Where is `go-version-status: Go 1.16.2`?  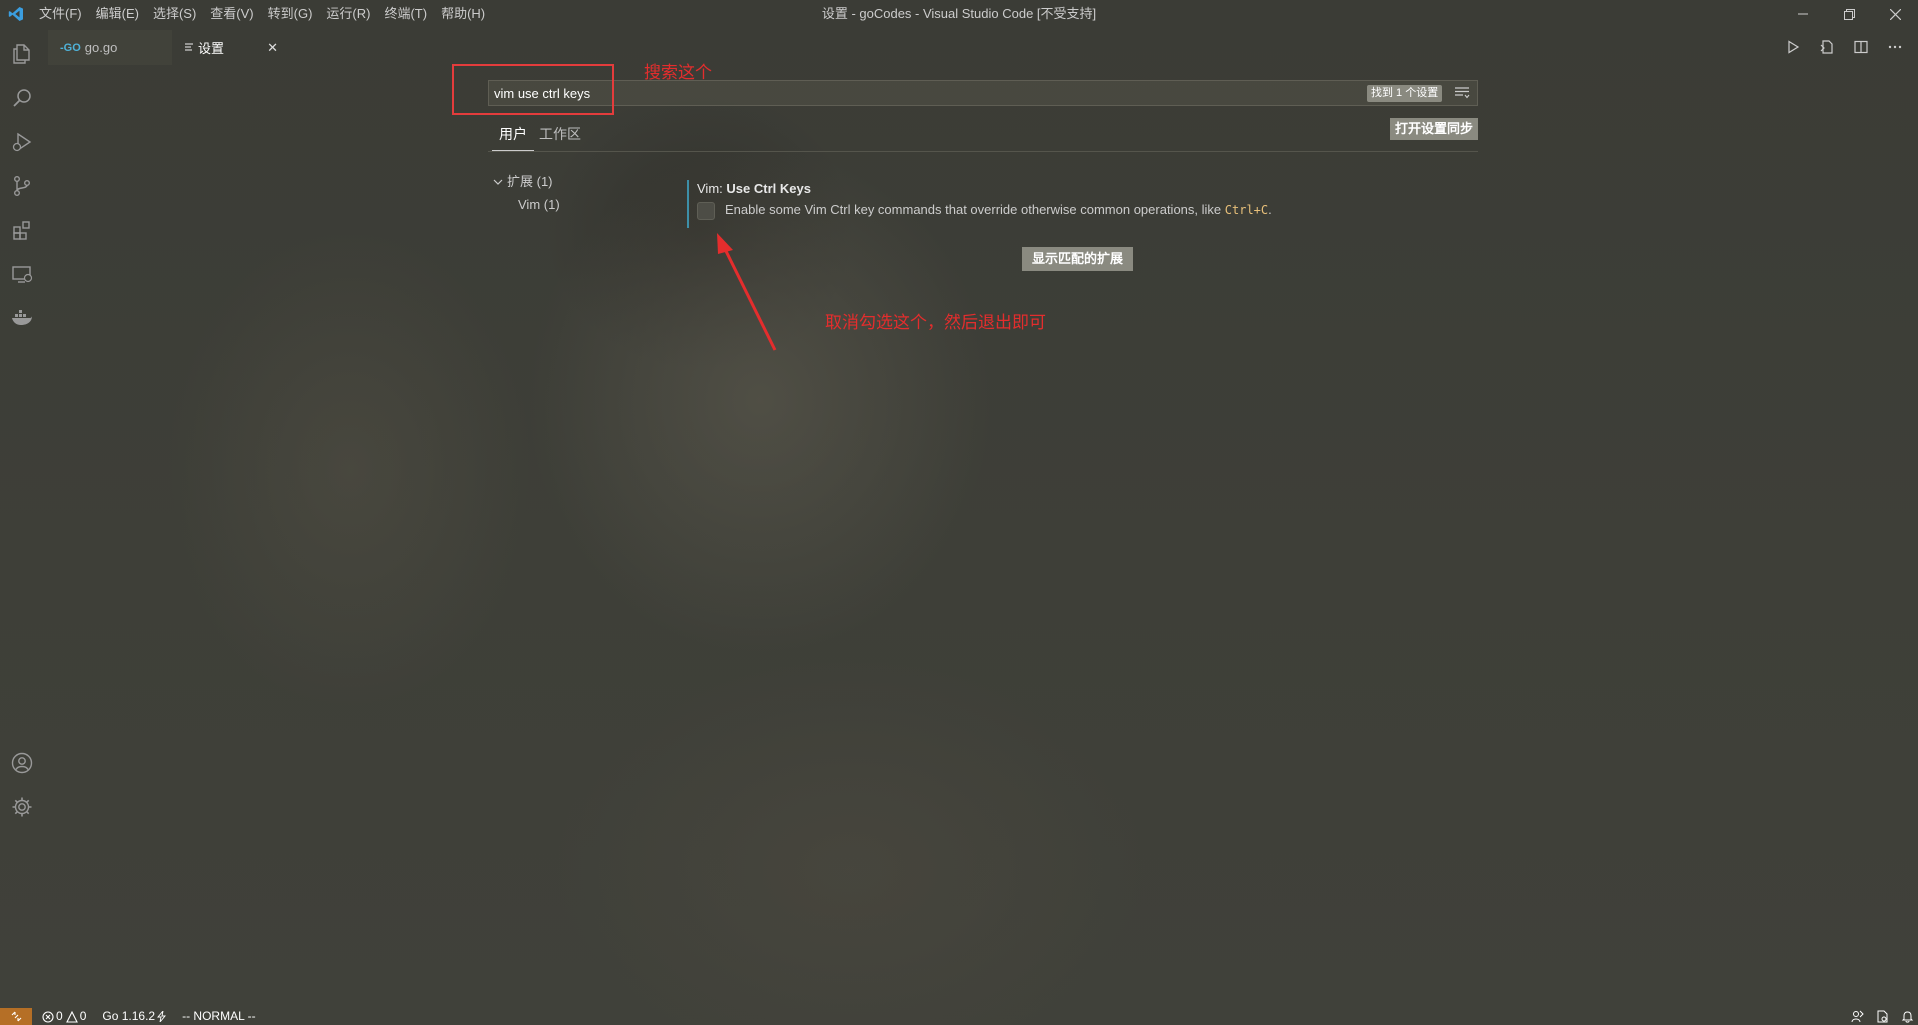
go-version-status: Go 1.16.2 is located at coordinates (134, 1016).